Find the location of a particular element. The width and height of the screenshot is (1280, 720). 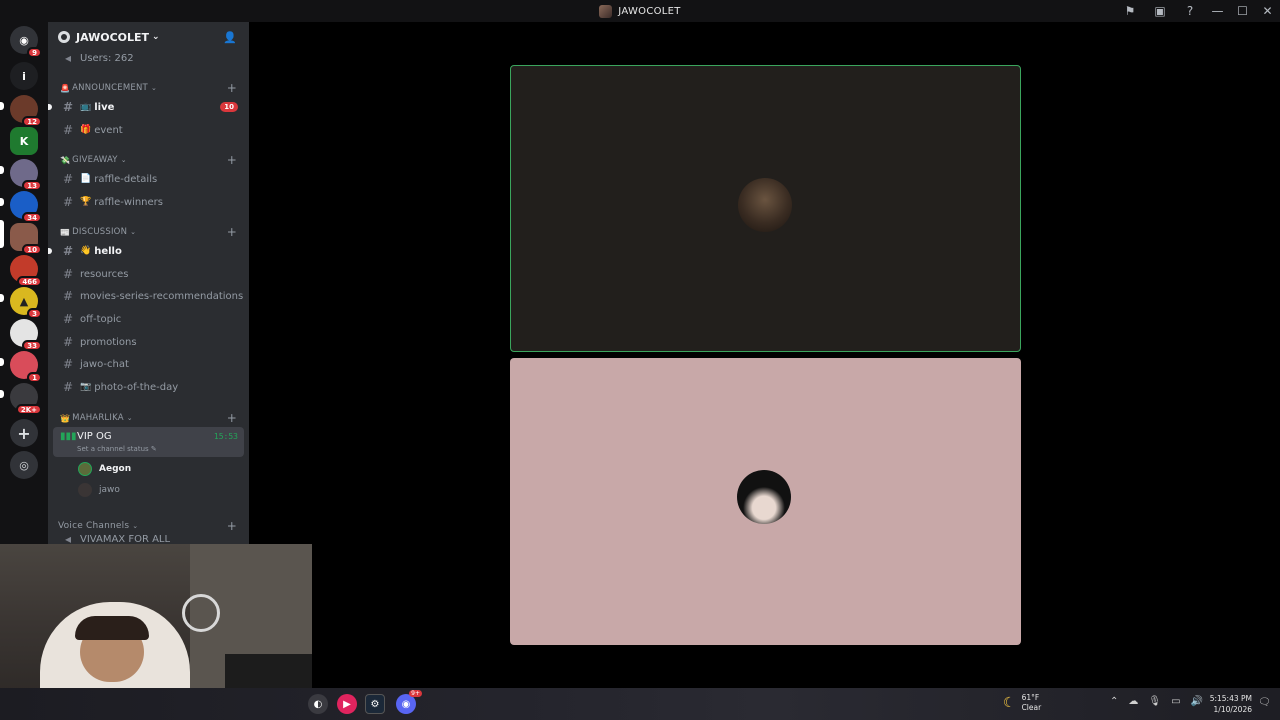

server-icon: 12 is located at coordinates (26, 111).